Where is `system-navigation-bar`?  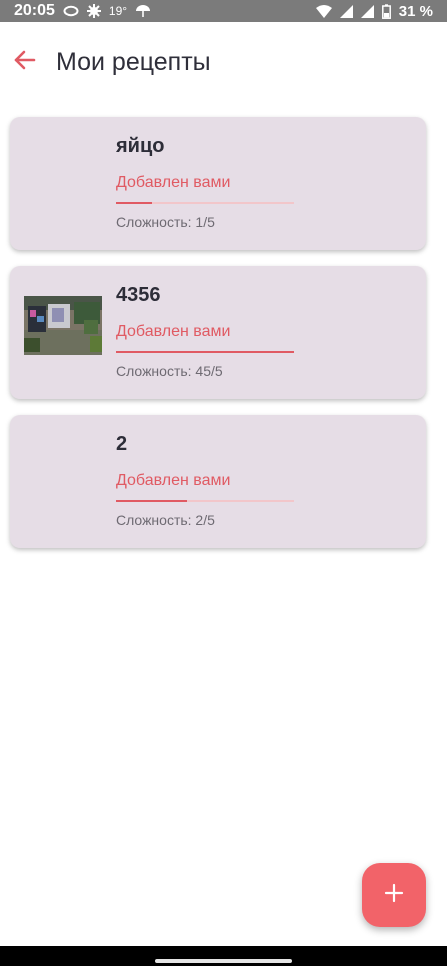
system-navigation-bar is located at coordinates (223, 956).